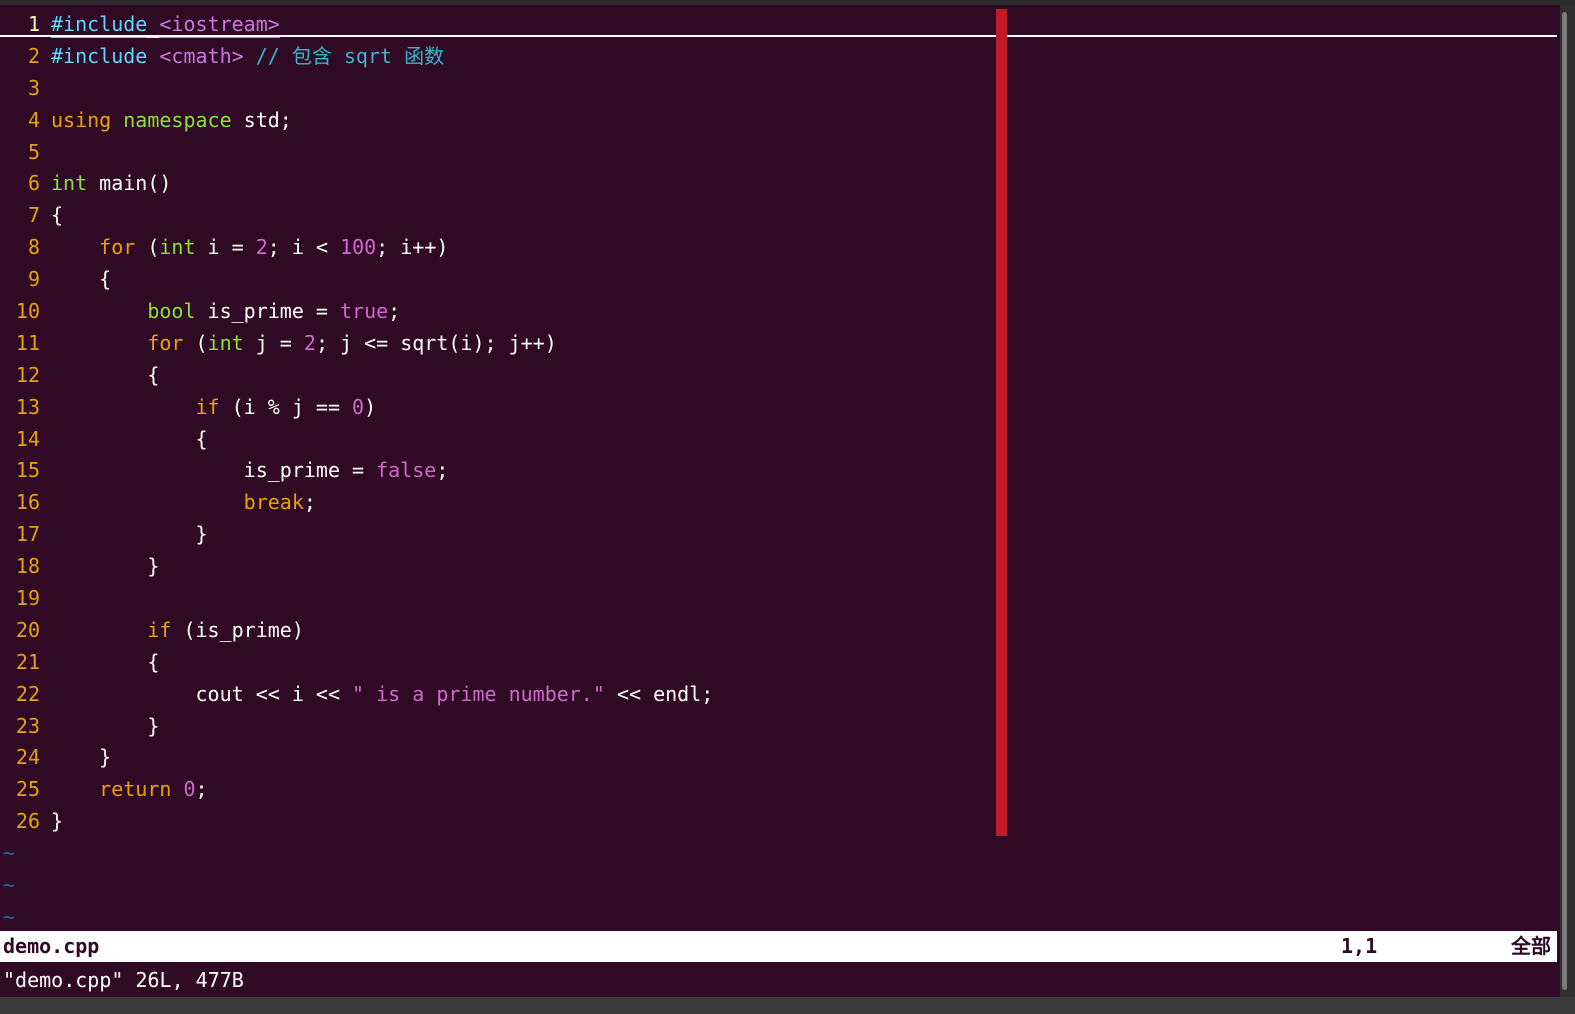 This screenshot has height=1014, width=1575. What do you see at coordinates (780, 631) in the screenshot?
I see `code-line: 20 if (is_prime)` at bounding box center [780, 631].